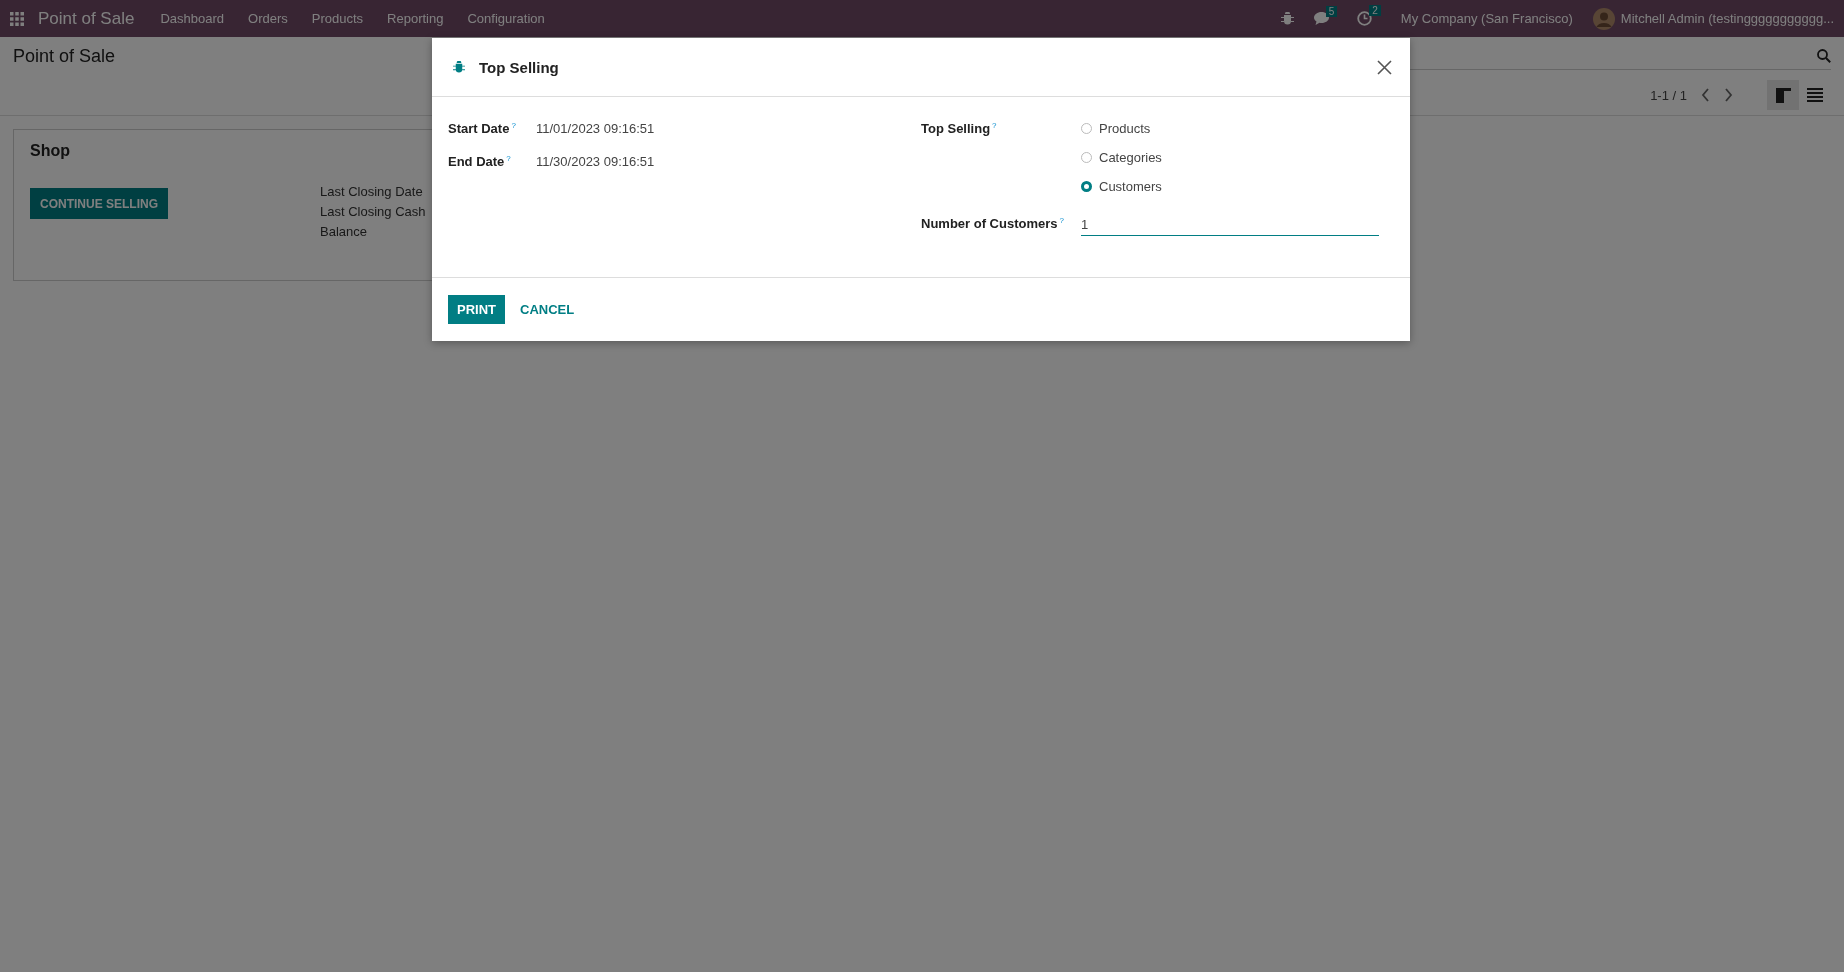  Describe the element at coordinates (1331, 11) in the screenshot. I see `message-count-badge: 5` at that location.